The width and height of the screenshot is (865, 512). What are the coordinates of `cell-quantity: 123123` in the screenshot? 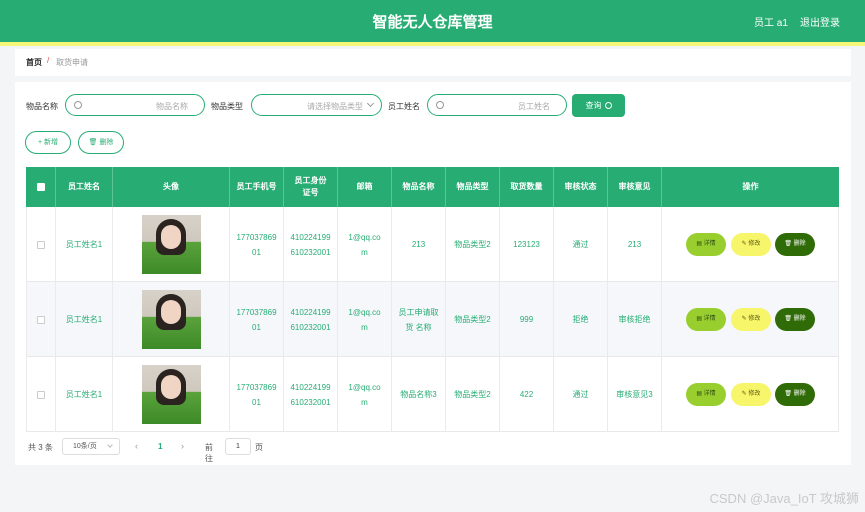 It's located at (527, 244).